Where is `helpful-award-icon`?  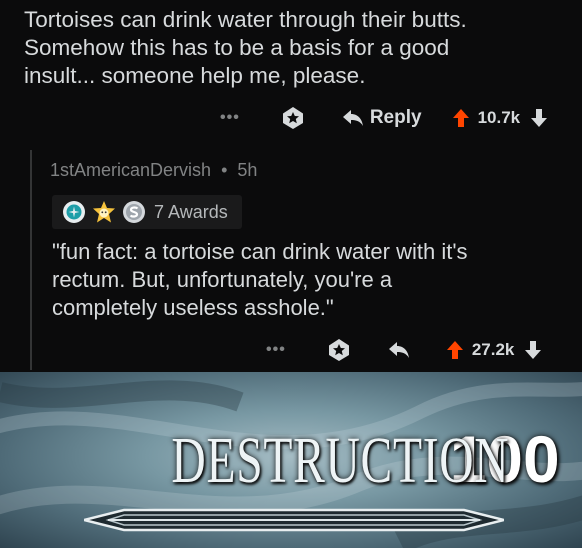 helpful-award-icon is located at coordinates (74, 212).